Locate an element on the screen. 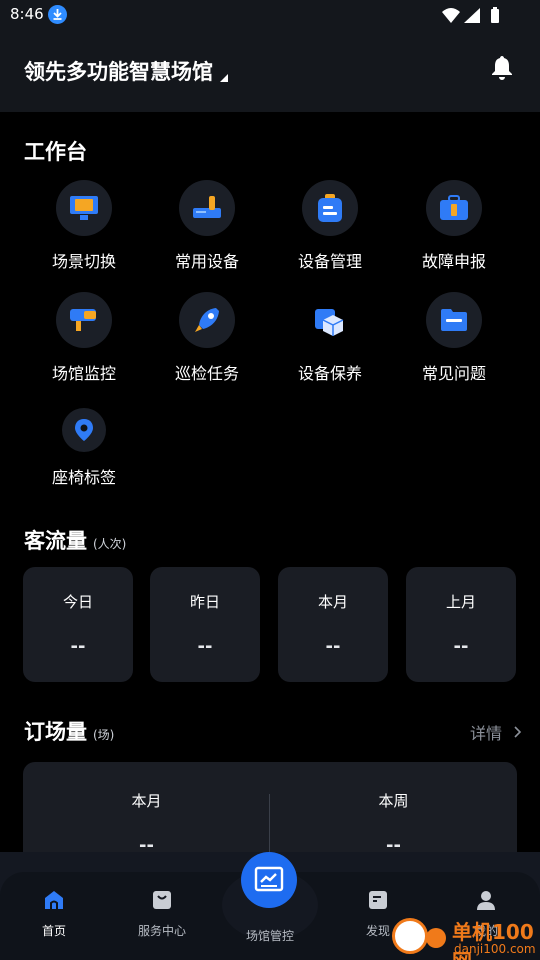  bookings-unit: (场) is located at coordinates (104, 735).